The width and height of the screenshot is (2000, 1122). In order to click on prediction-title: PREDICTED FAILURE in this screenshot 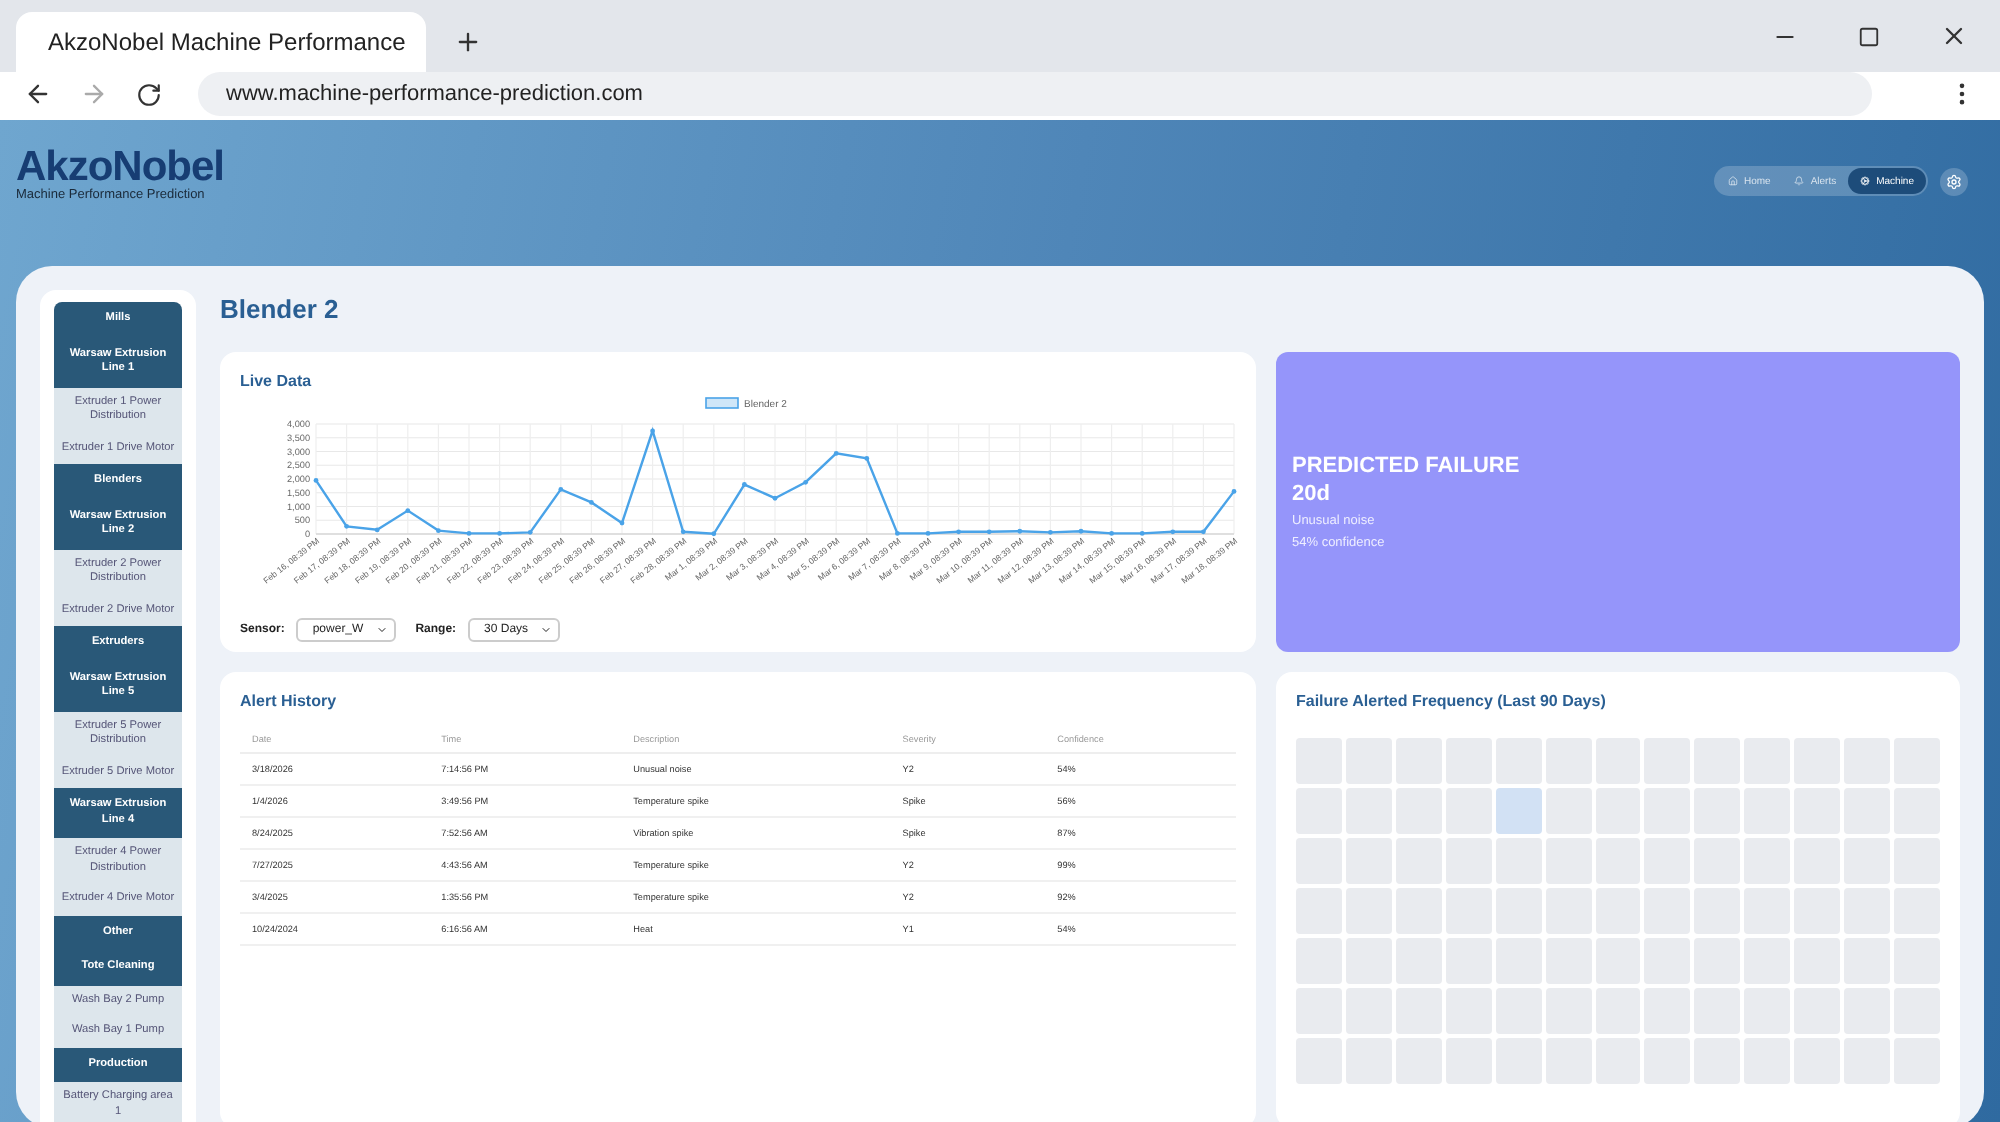, I will do `click(1407, 466)`.